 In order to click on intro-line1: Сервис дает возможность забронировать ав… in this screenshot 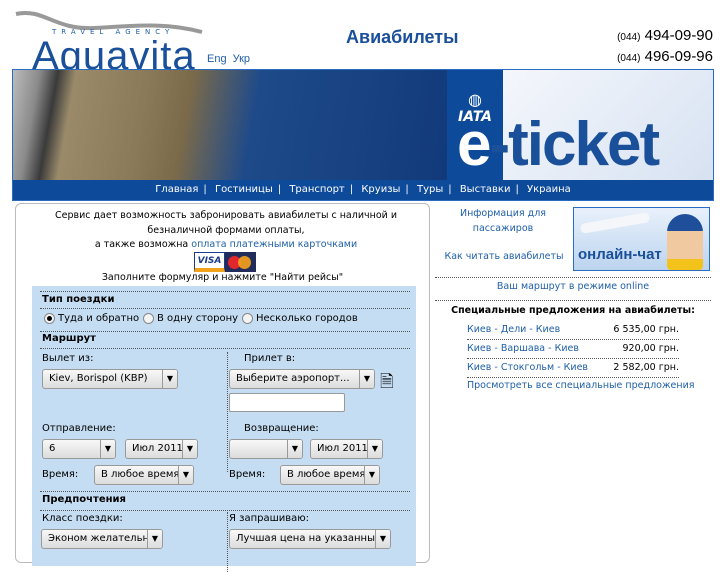, I will do `click(226, 223)`.